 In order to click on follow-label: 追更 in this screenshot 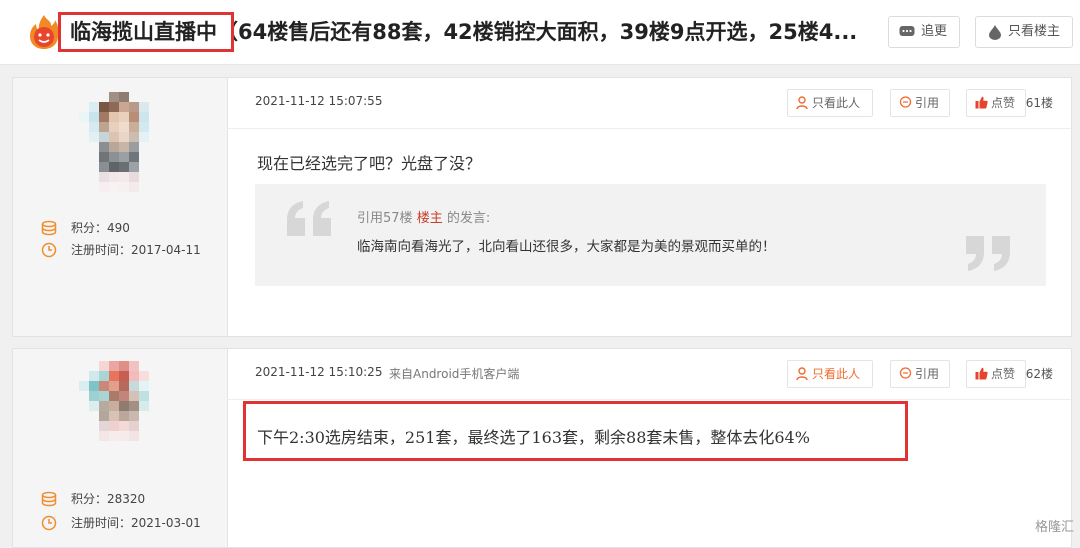, I will do `click(934, 31)`.